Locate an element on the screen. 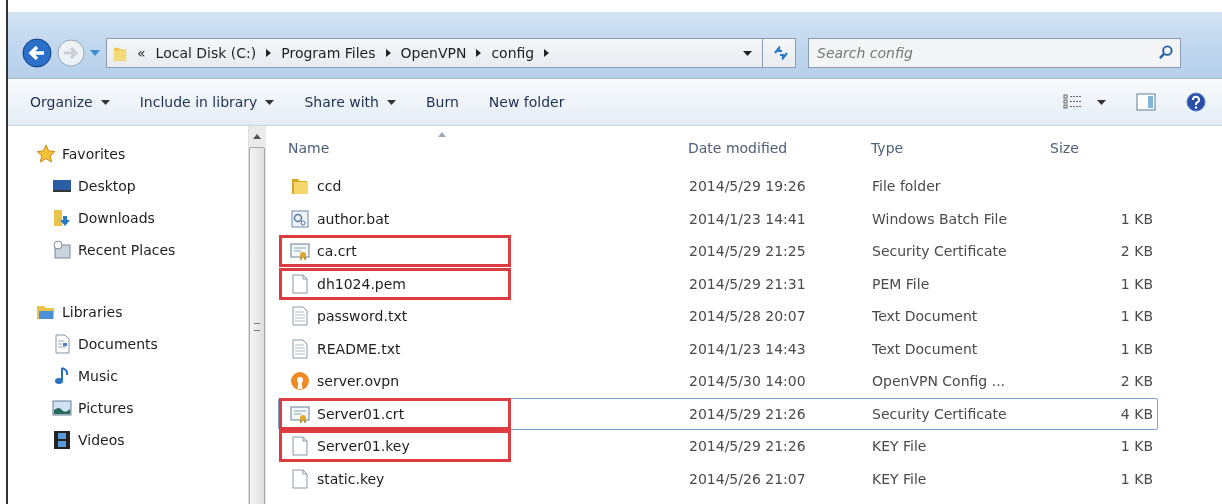 Image resolution: width=1222 pixels, height=504 pixels. sidebar-item: Documents is located at coordinates (142, 344).